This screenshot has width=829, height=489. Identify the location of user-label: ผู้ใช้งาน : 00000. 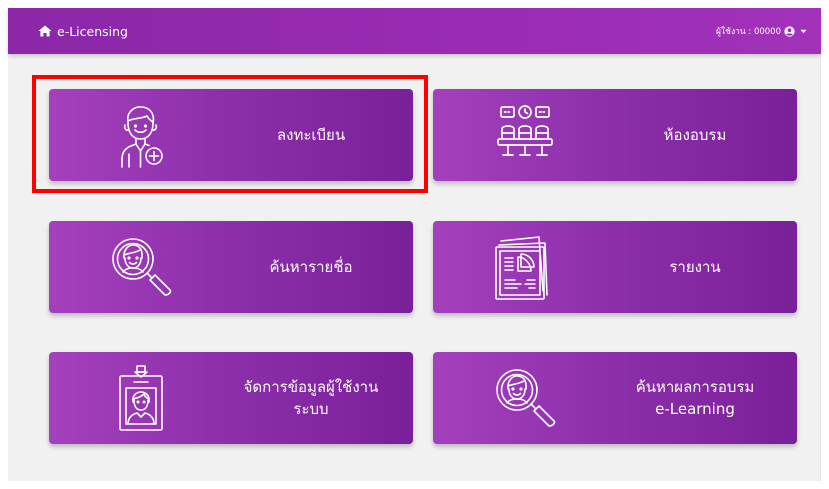
(748, 32).